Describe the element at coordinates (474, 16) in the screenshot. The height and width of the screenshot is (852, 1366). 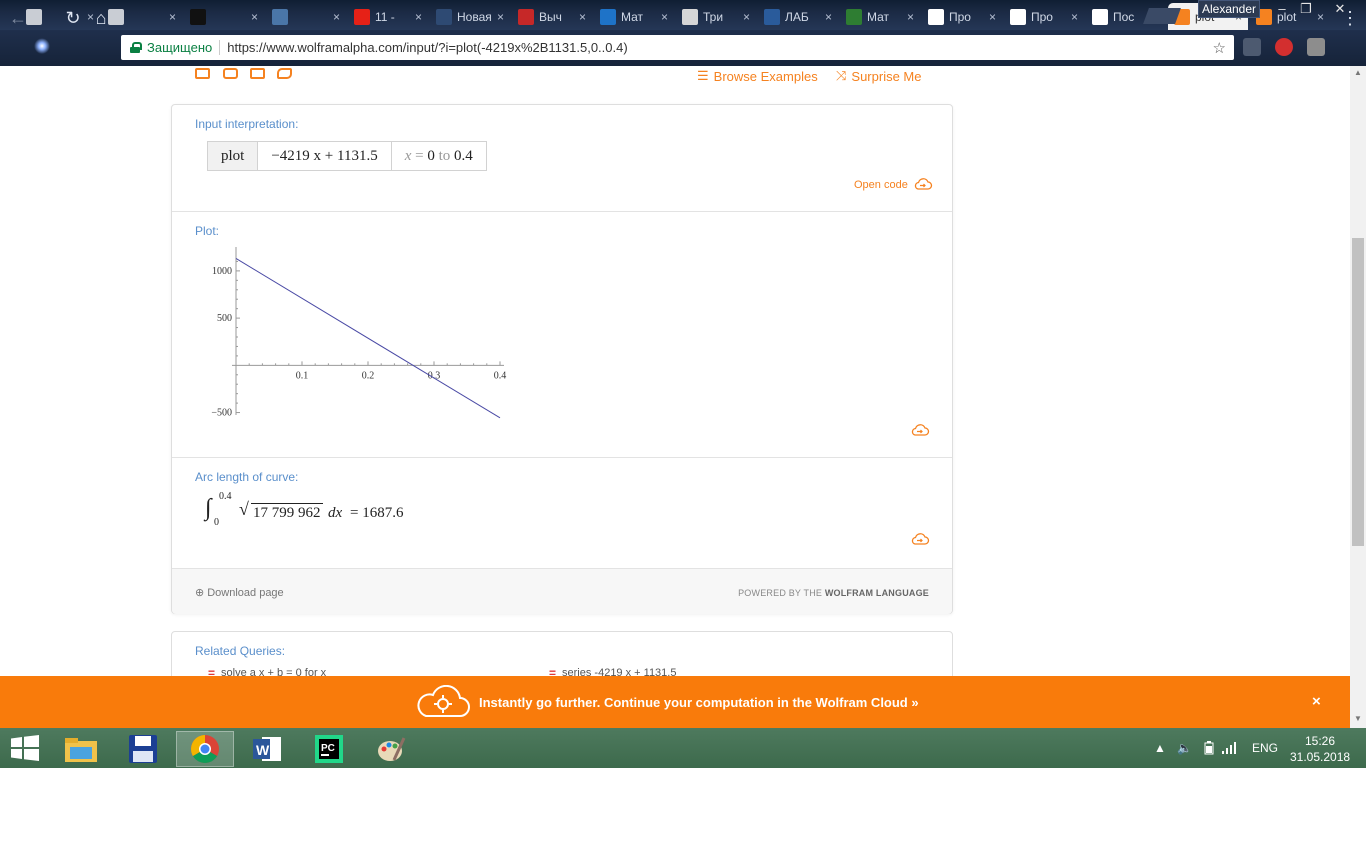
I see `tab-title: Новая в` at that location.